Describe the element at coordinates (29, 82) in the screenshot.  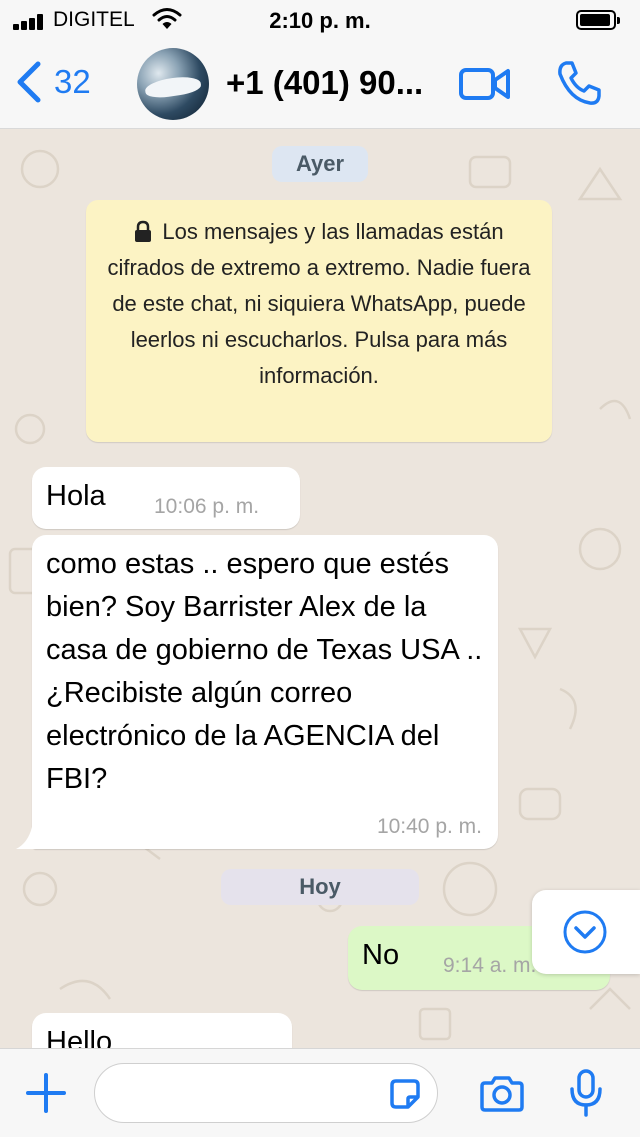
I see `back-chevron-icon` at that location.